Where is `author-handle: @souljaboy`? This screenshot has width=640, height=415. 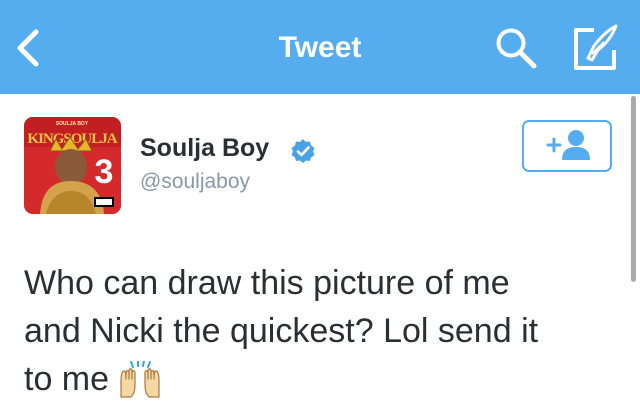
author-handle: @souljaboy is located at coordinates (195, 182).